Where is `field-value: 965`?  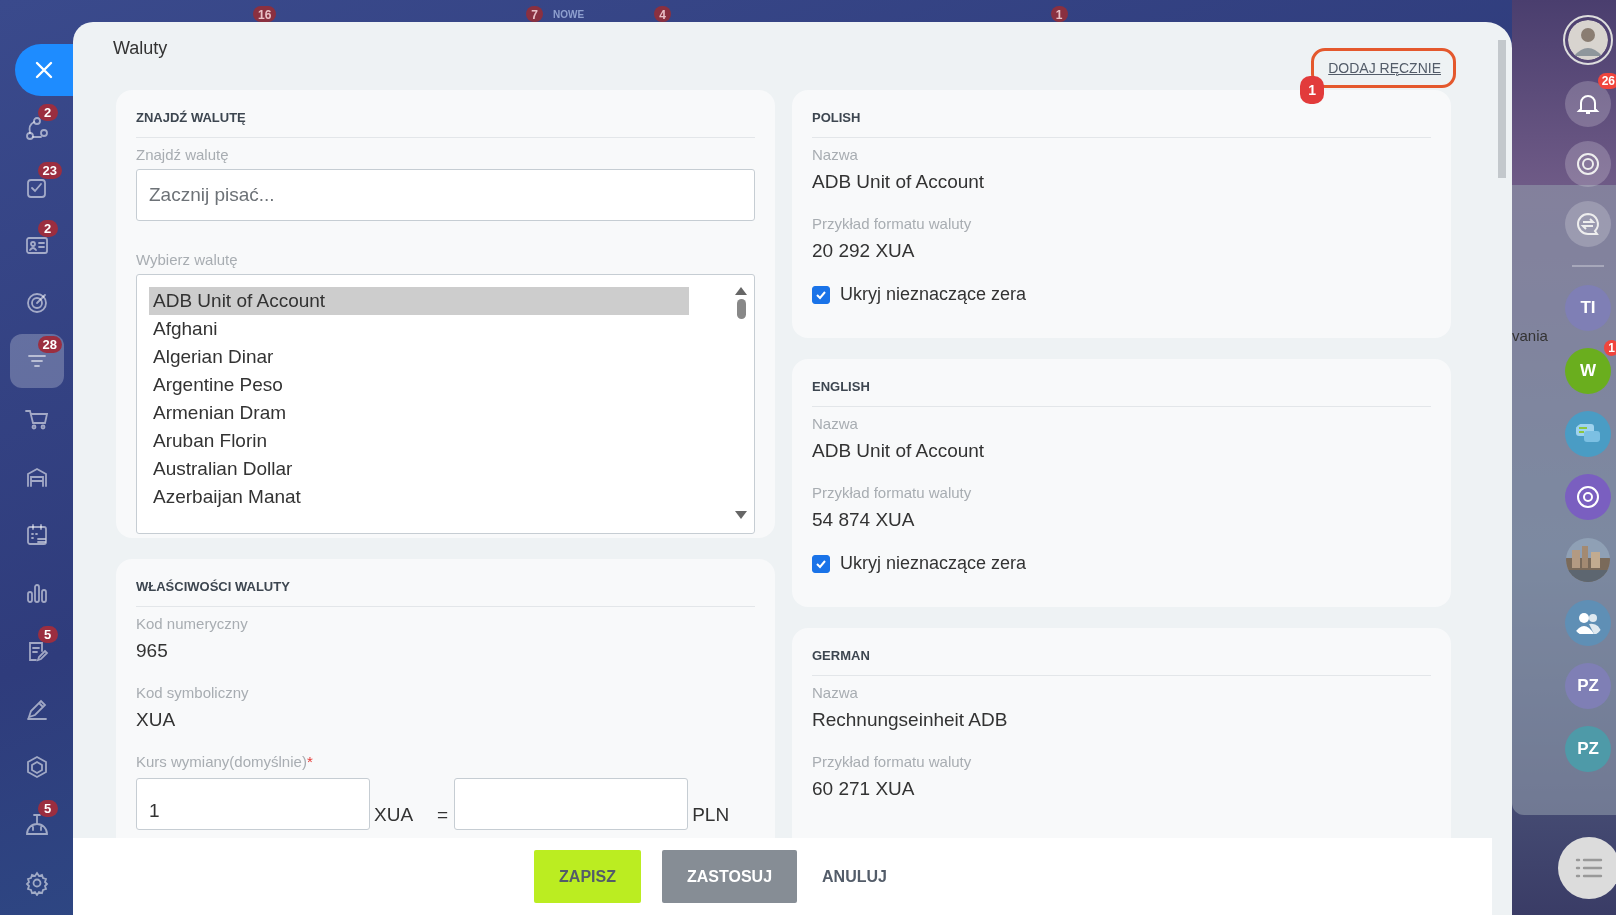
field-value: 965 is located at coordinates (152, 651).